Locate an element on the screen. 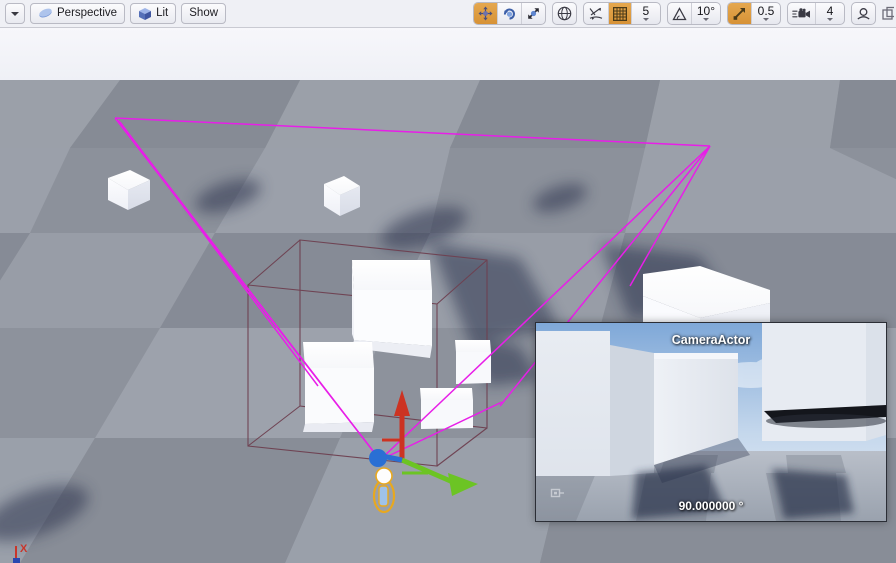 Image resolution: width=896 pixels, height=563 pixels. surface-snap-icon is located at coordinates (596, 13).